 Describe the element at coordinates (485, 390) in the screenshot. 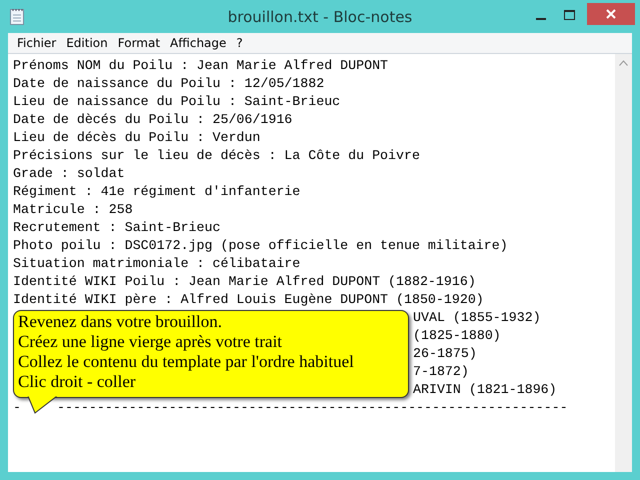

I see `text-line: ARIVIN (1821-1896)` at that location.